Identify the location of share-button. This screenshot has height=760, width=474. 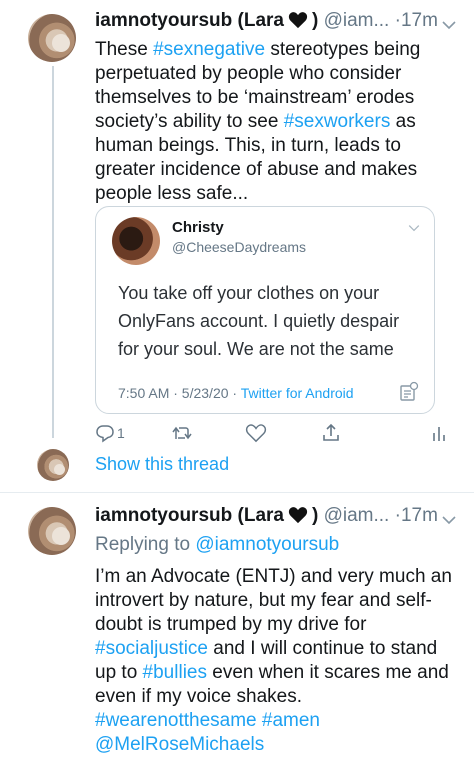
(331, 433).